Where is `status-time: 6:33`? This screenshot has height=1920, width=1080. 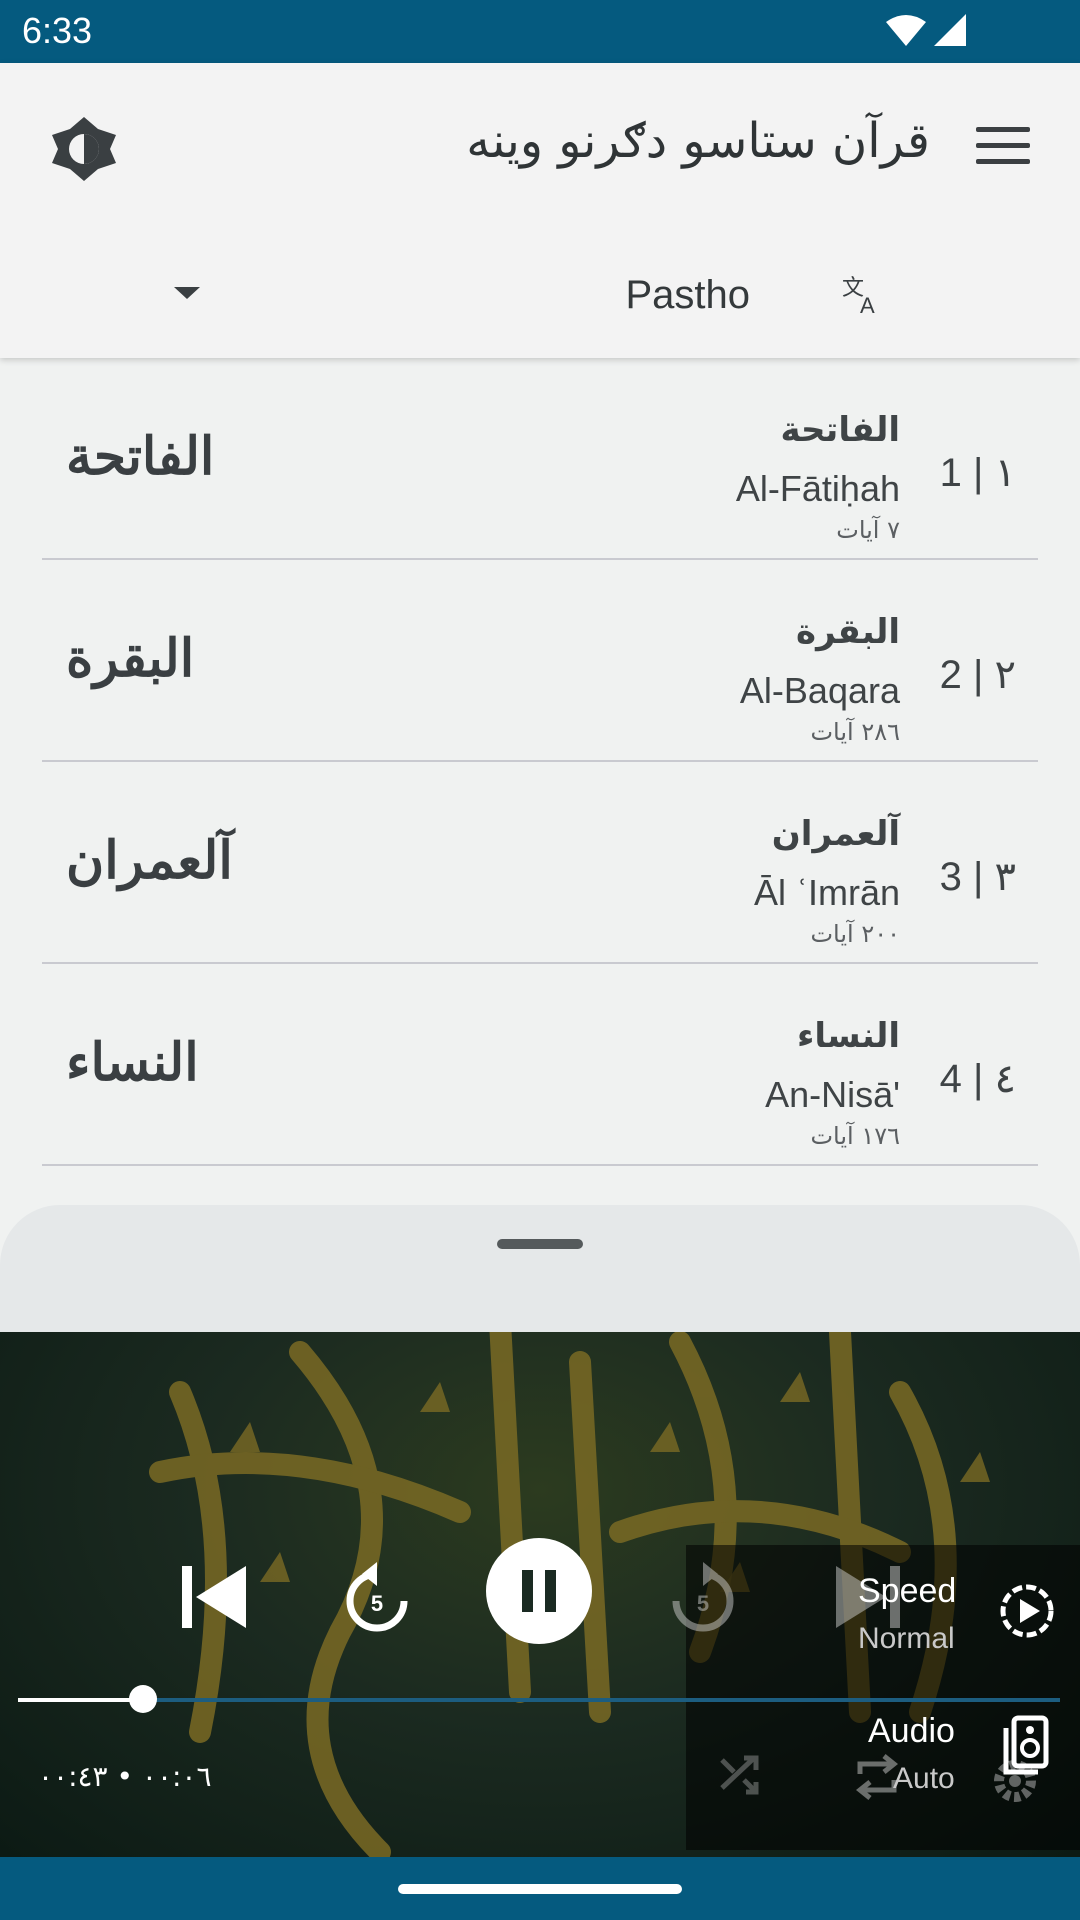 status-time: 6:33 is located at coordinates (57, 30).